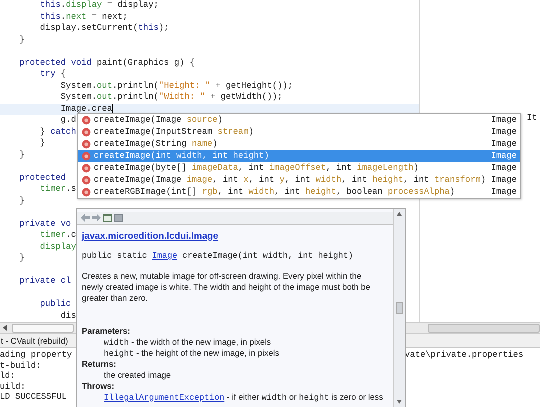  What do you see at coordinates (399, 402) in the screenshot?
I see `scroll-down-icon` at bounding box center [399, 402].